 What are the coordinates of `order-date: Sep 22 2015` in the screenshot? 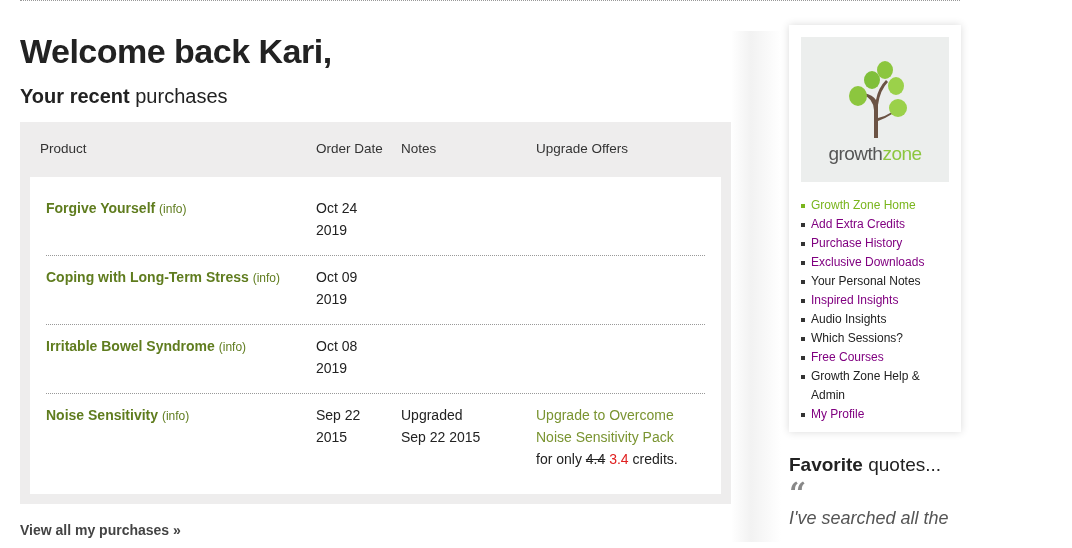 It's located at (338, 425).